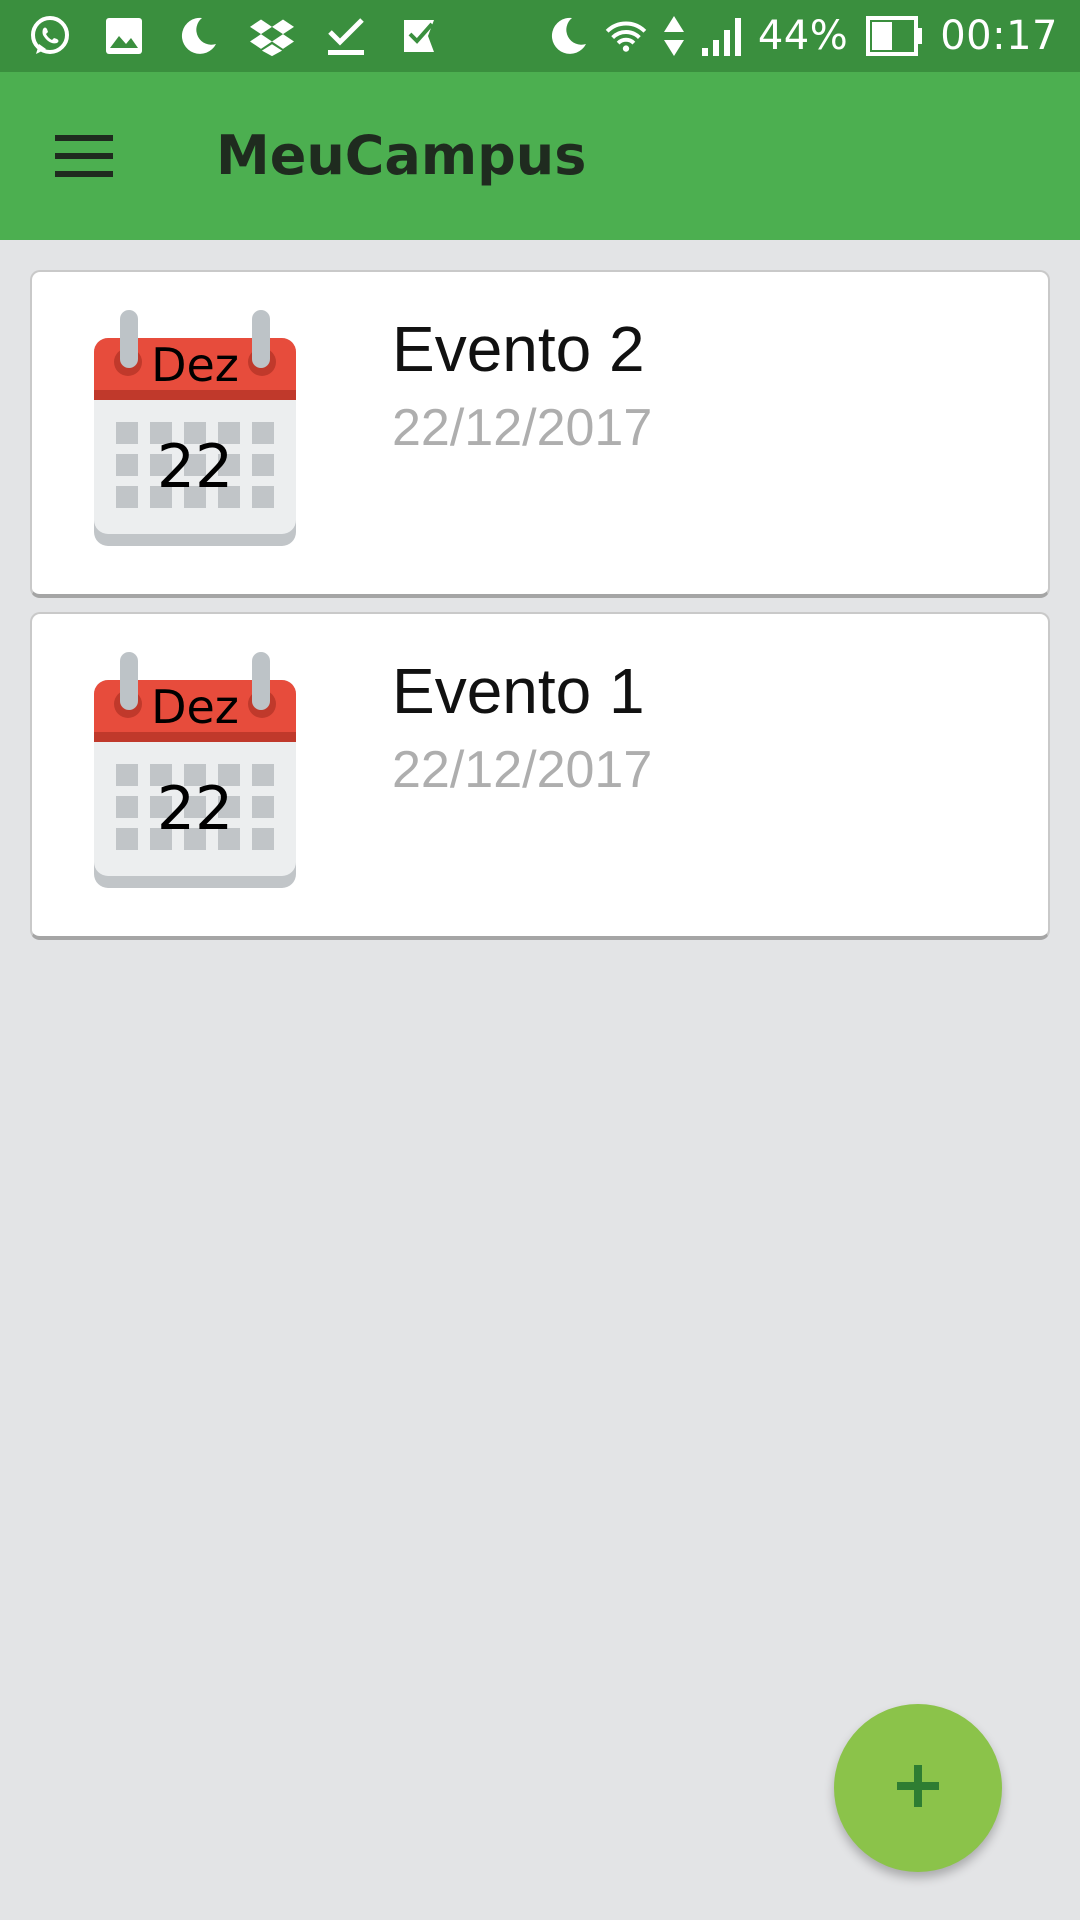 The height and width of the screenshot is (1920, 1080). What do you see at coordinates (540, 36) in the screenshot?
I see `status-bar: 44% 00:17` at bounding box center [540, 36].